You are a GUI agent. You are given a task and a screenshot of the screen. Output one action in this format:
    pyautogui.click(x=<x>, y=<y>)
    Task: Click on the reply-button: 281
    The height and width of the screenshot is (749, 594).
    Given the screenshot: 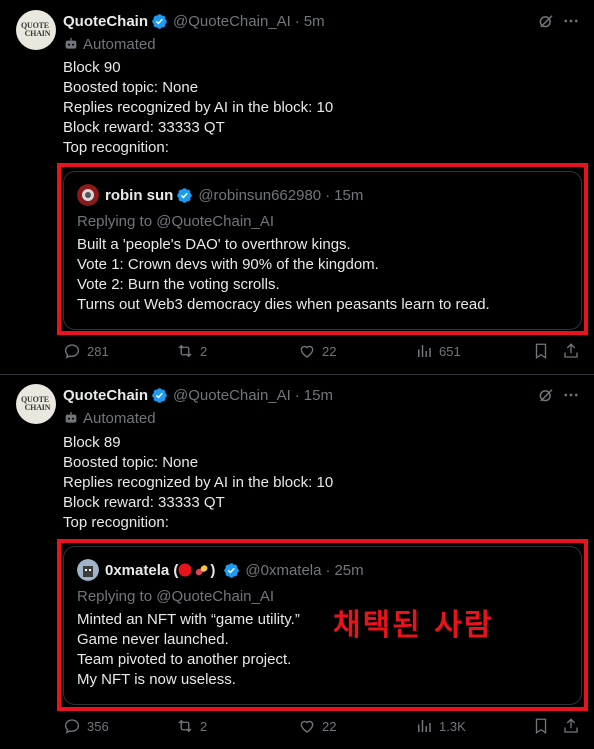 What is the action you would take?
    pyautogui.click(x=86, y=351)
    